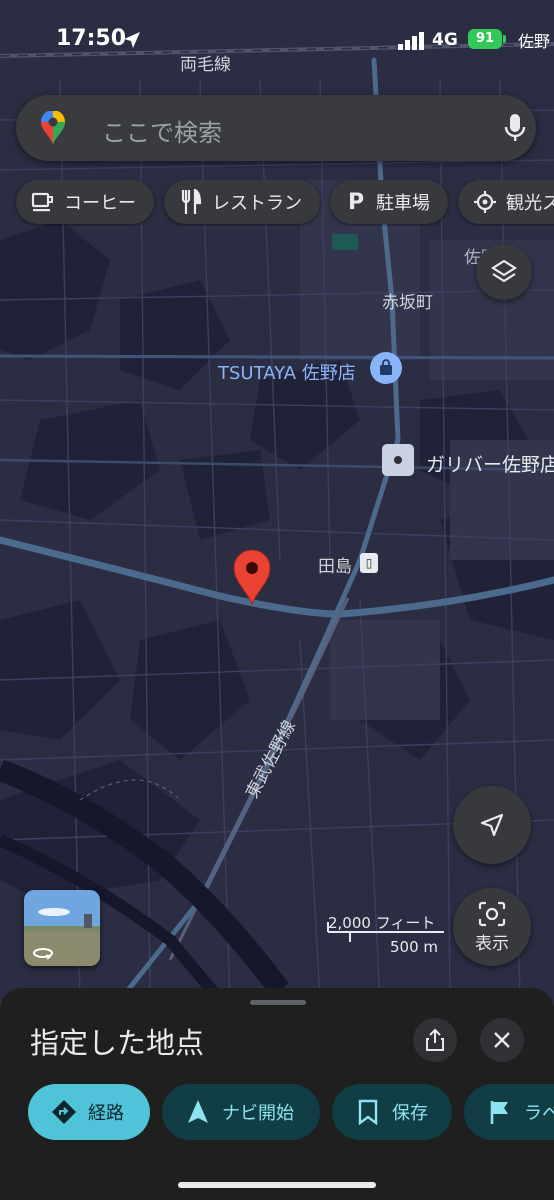  I want to click on status-time: 17:50, so click(91, 38).